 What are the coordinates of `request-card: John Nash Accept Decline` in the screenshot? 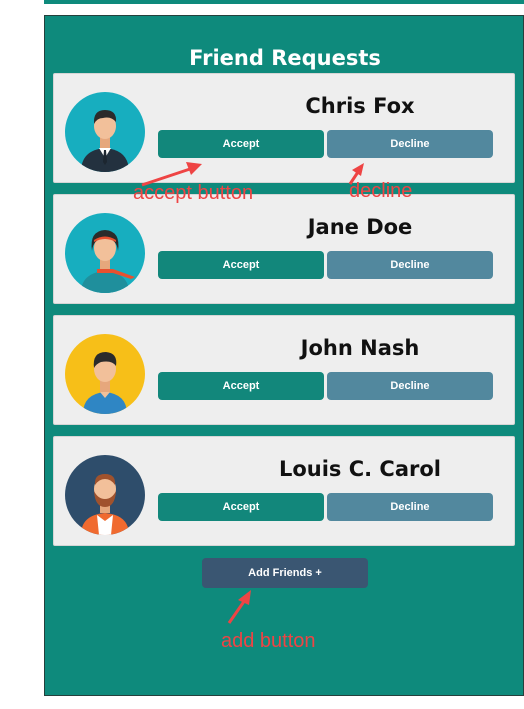 It's located at (284, 370).